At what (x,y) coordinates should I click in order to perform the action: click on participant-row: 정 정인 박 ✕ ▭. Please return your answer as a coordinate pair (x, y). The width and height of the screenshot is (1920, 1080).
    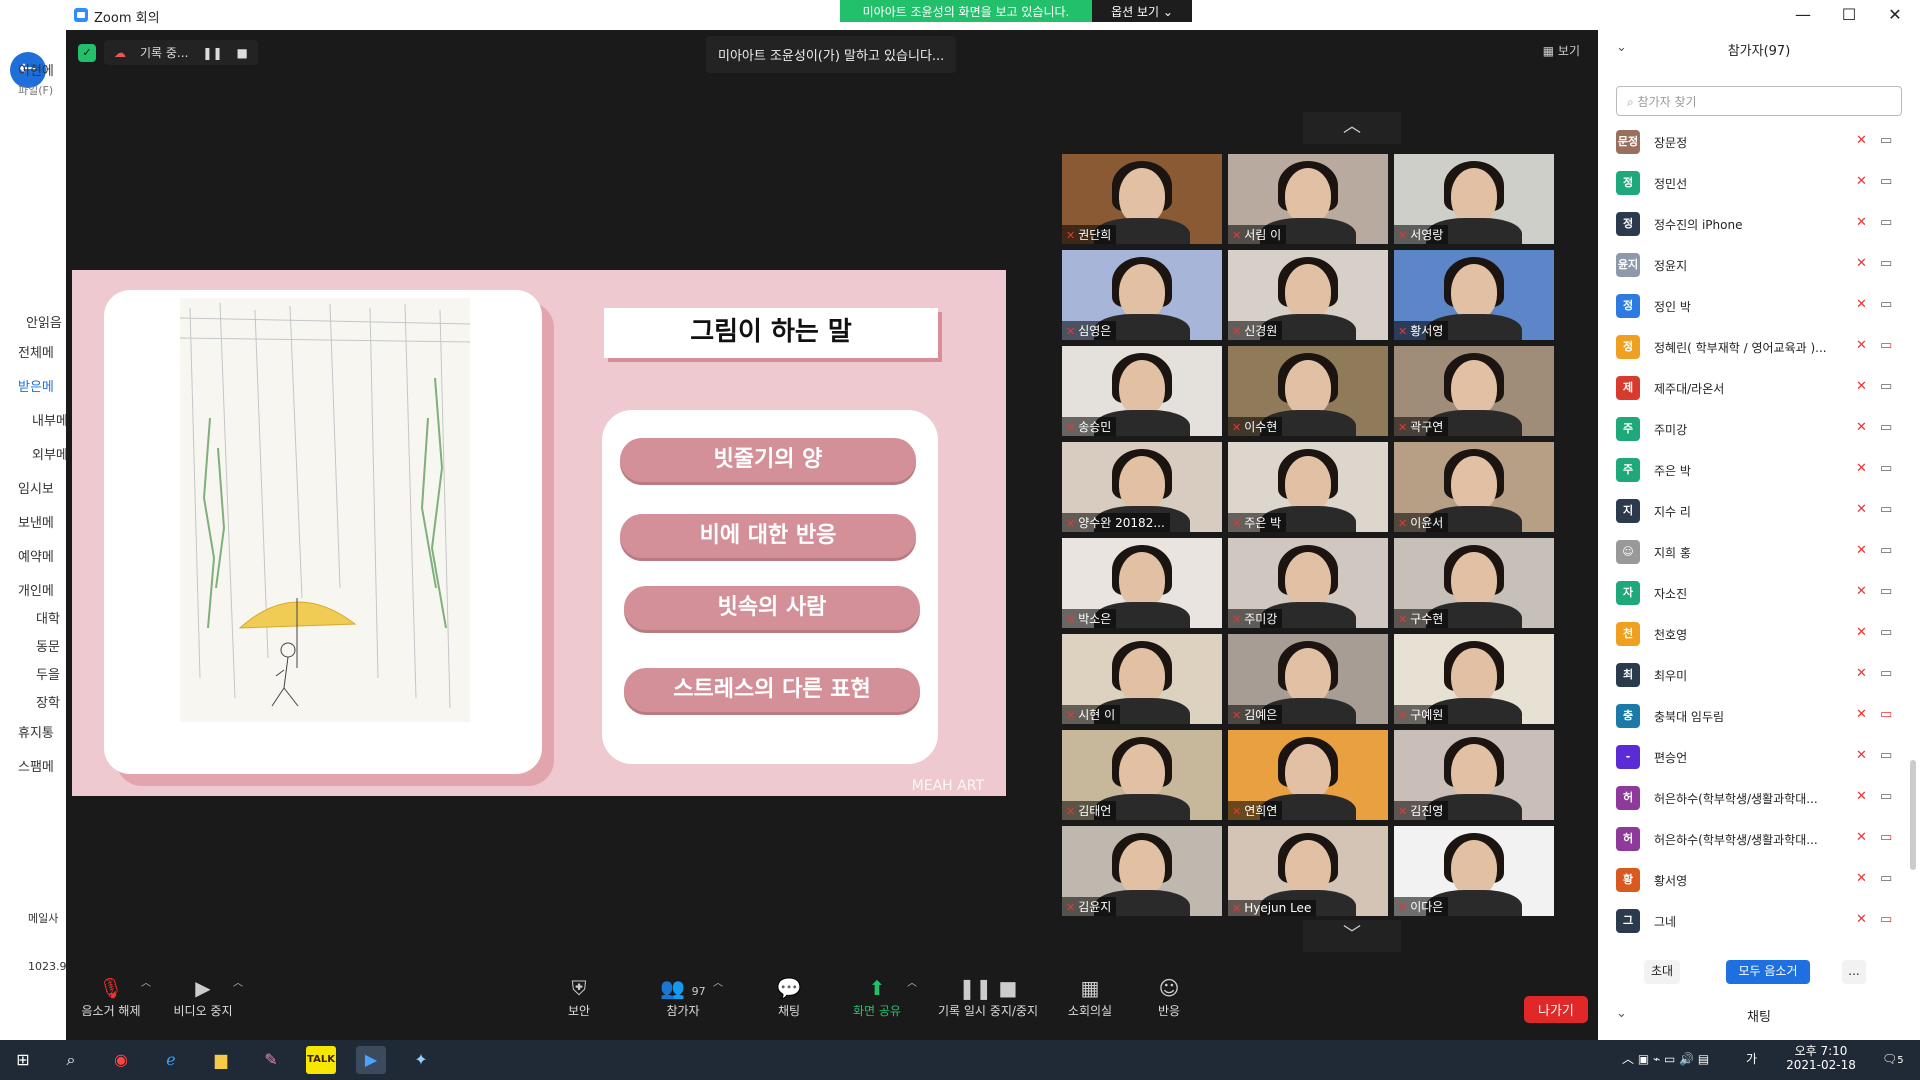
    Looking at the image, I should click on (1753, 306).